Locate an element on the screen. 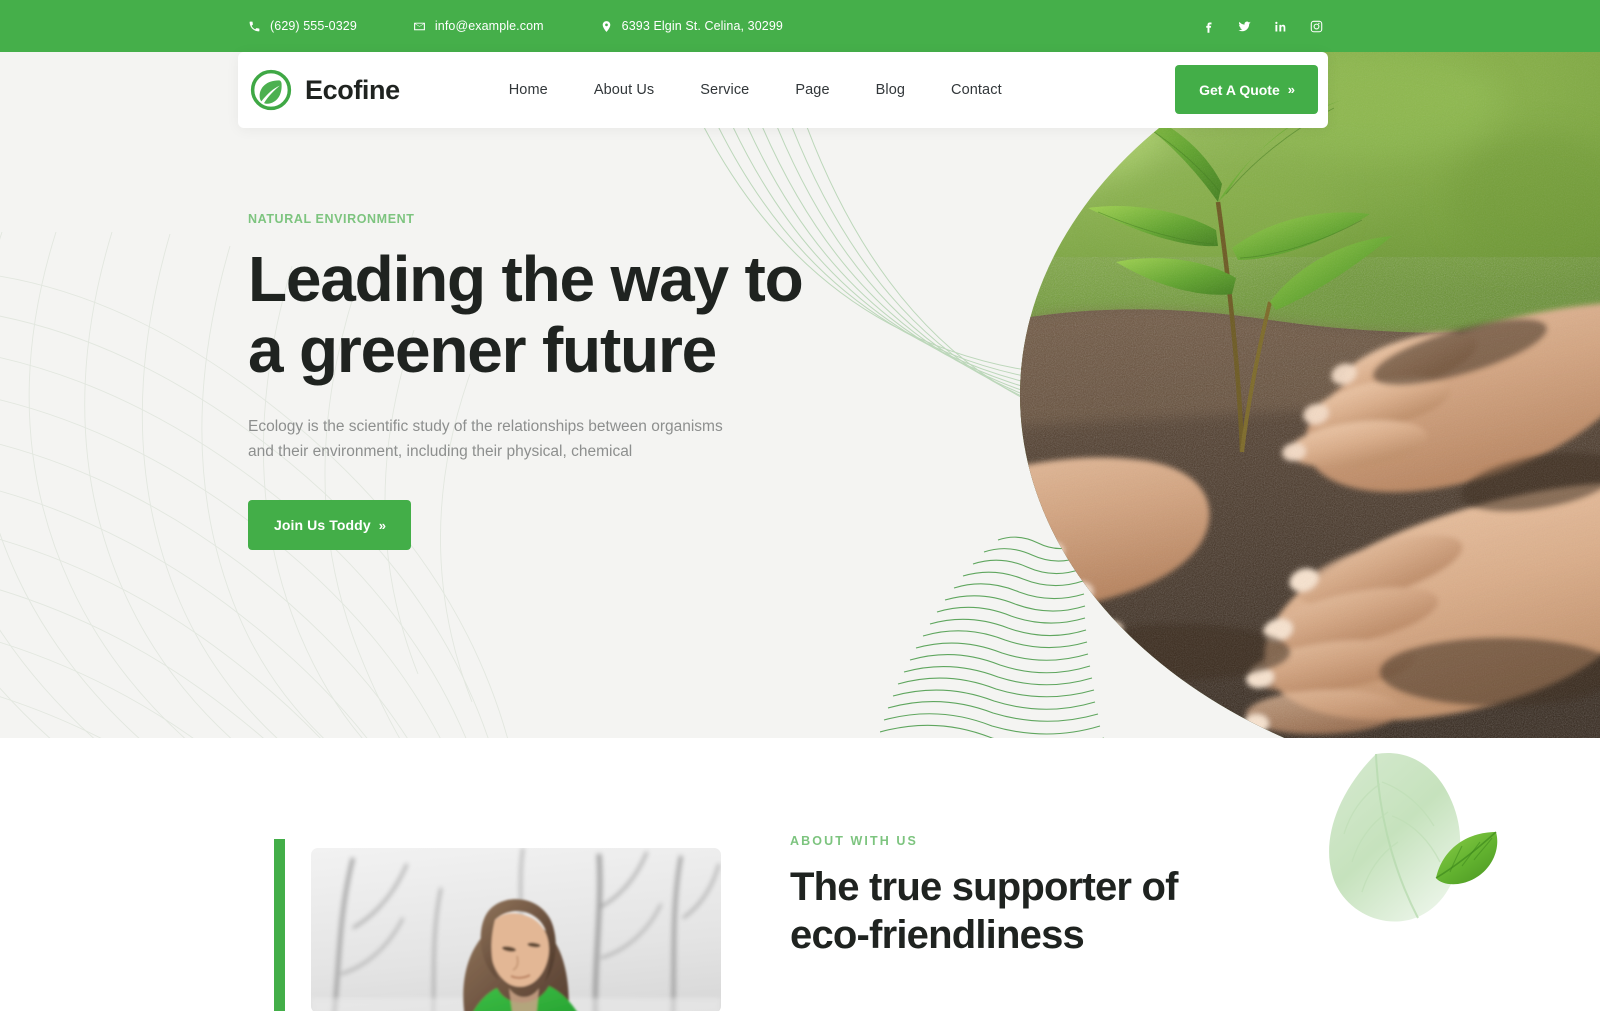 The height and width of the screenshot is (1011, 1600). nav-item-home: Home is located at coordinates (528, 90).